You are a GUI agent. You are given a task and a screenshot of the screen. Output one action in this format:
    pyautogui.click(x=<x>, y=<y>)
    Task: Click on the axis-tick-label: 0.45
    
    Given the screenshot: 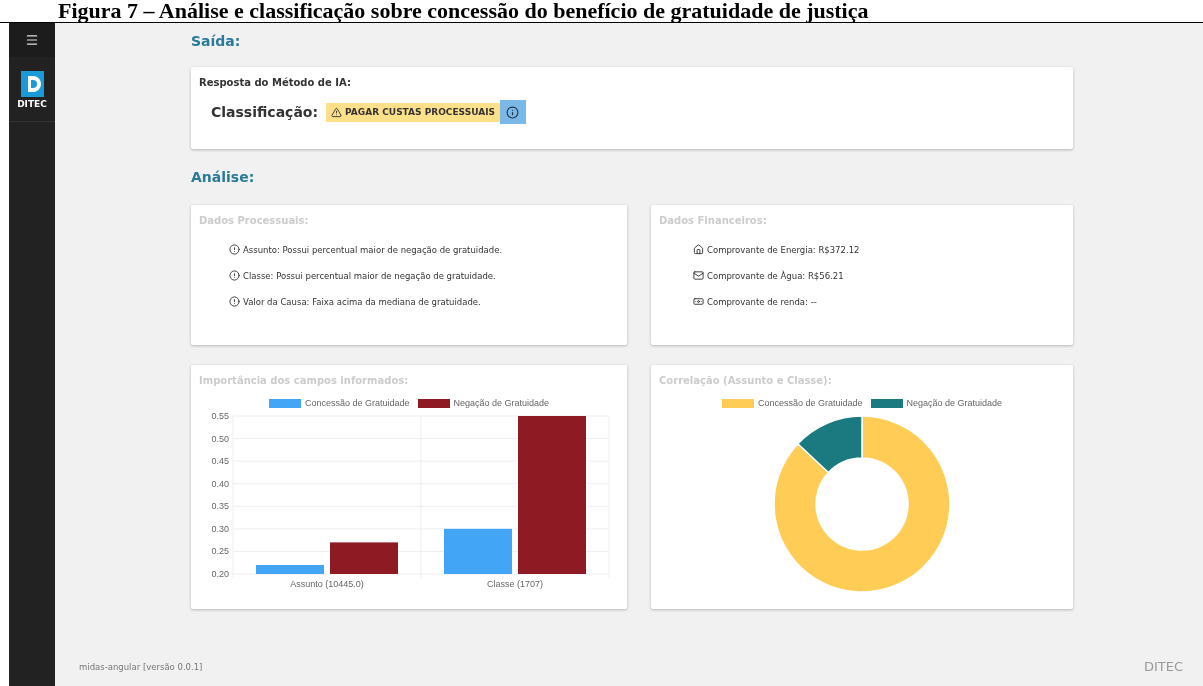 What is the action you would take?
    pyautogui.click(x=220, y=461)
    